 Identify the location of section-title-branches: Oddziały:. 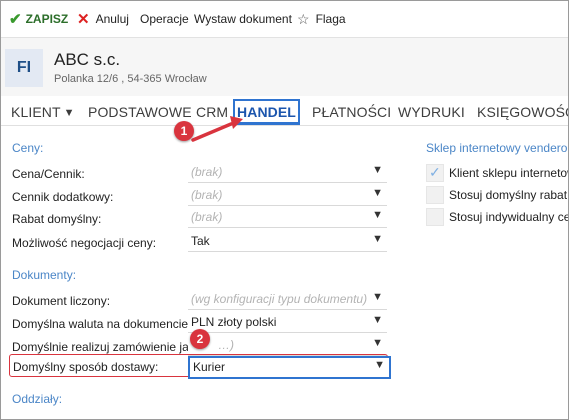
(37, 399).